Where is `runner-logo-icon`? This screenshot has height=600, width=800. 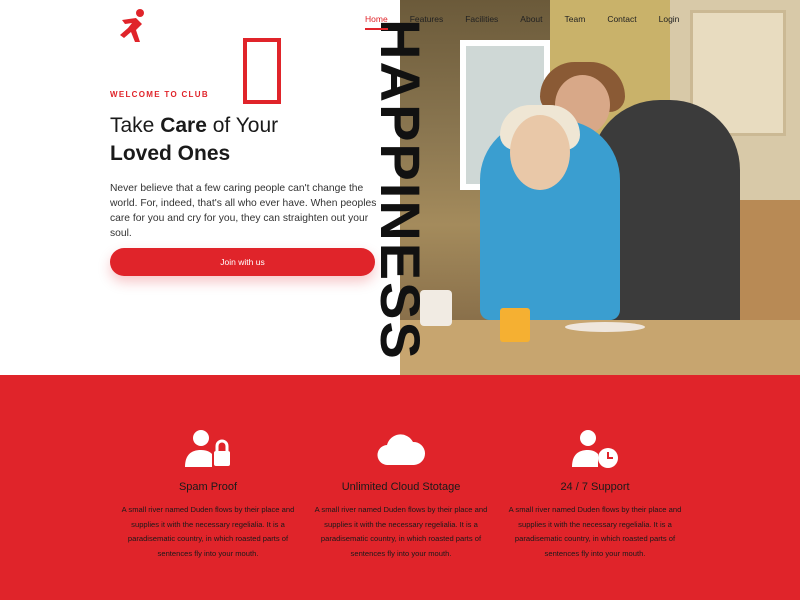
runner-logo-icon is located at coordinates (132, 26).